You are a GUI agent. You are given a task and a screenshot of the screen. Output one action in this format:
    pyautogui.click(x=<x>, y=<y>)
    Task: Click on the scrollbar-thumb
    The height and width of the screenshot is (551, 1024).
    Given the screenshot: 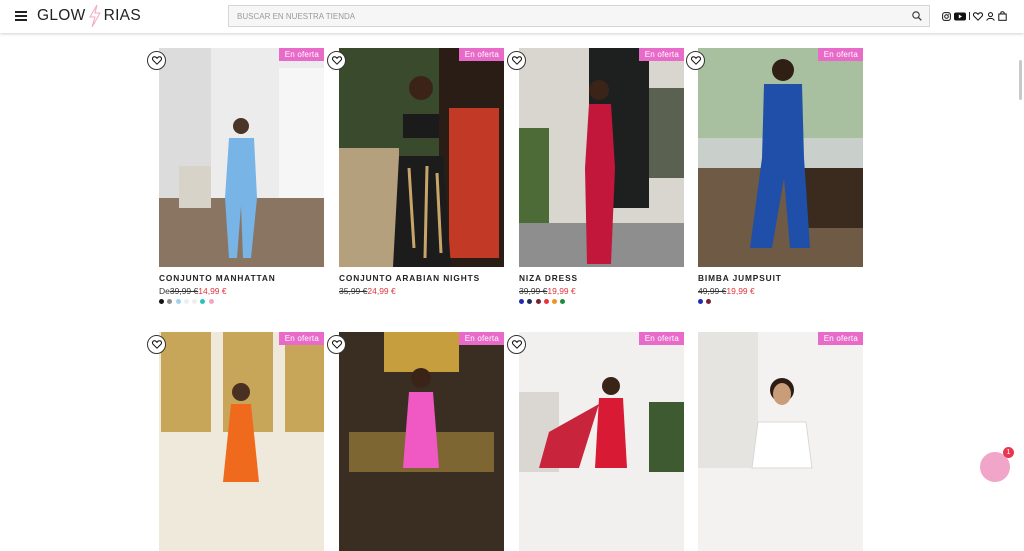 What is the action you would take?
    pyautogui.click(x=1020, y=80)
    